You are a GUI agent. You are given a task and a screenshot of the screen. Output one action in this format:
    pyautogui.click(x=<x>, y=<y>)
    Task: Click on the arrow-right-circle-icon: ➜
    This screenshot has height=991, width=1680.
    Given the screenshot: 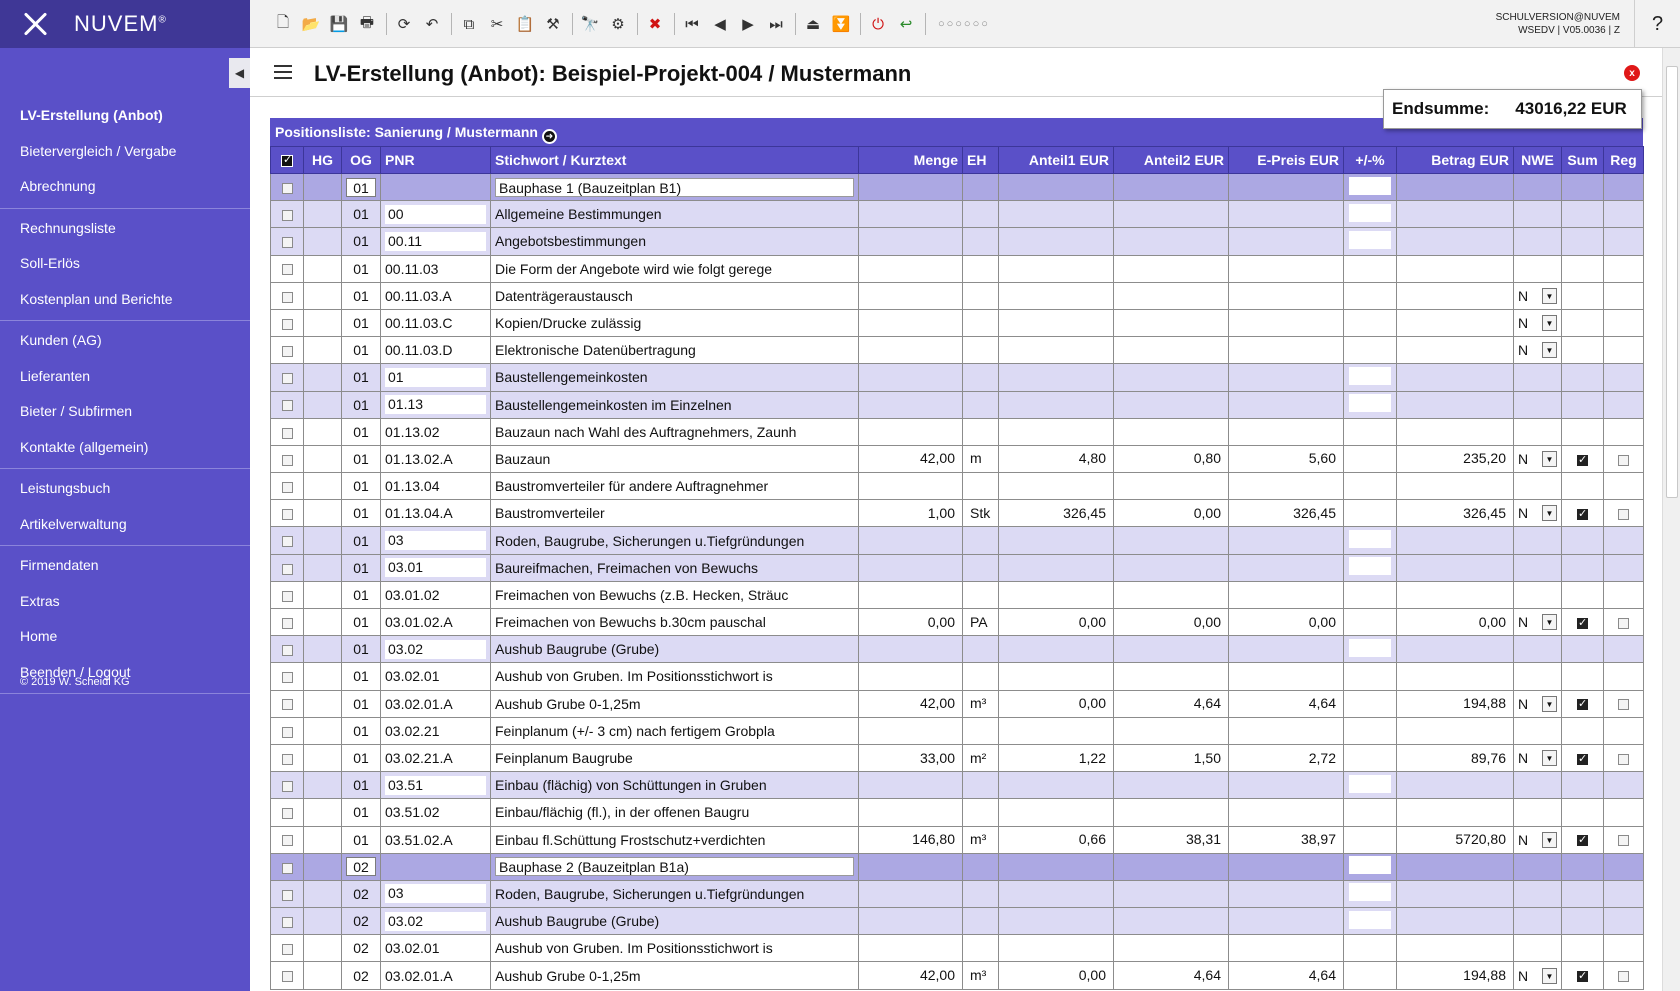 What is the action you would take?
    pyautogui.click(x=549, y=136)
    